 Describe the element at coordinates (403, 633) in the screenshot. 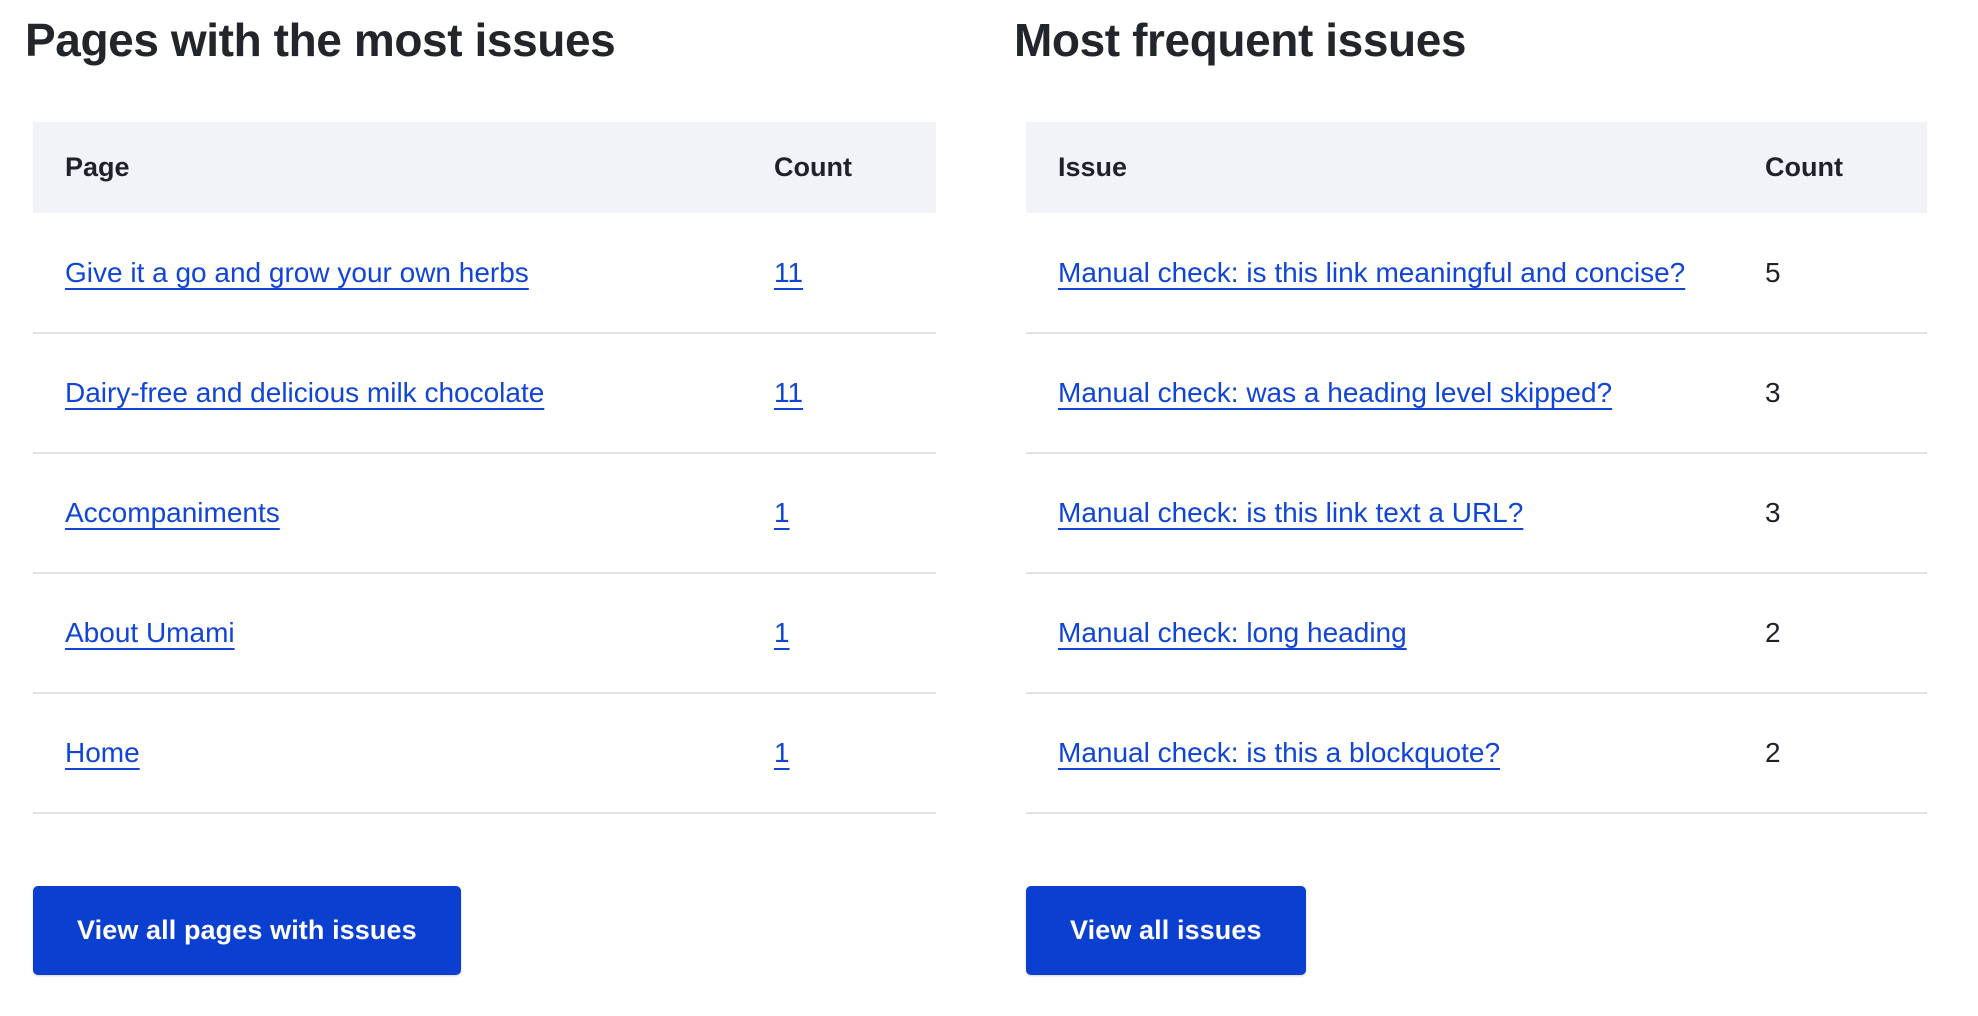

I see `table-cell-page: About Umami` at that location.